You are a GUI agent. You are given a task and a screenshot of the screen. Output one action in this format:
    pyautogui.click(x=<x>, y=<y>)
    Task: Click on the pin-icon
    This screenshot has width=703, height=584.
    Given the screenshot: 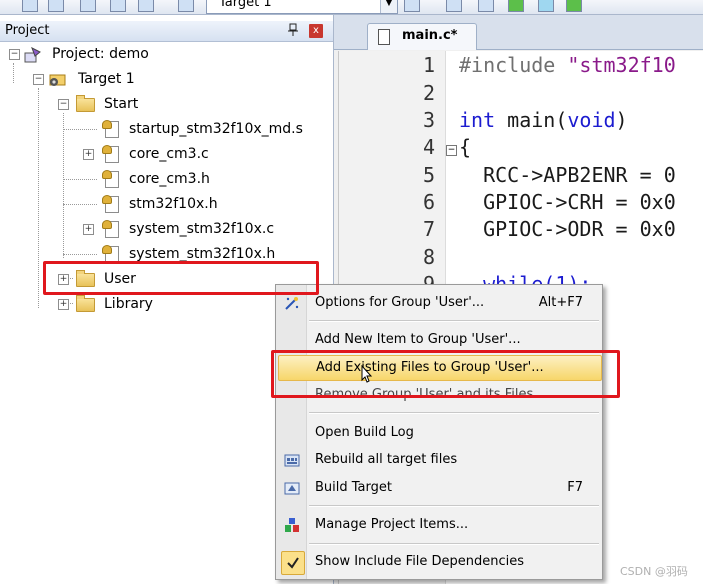 What is the action you would take?
    pyautogui.click(x=293, y=31)
    